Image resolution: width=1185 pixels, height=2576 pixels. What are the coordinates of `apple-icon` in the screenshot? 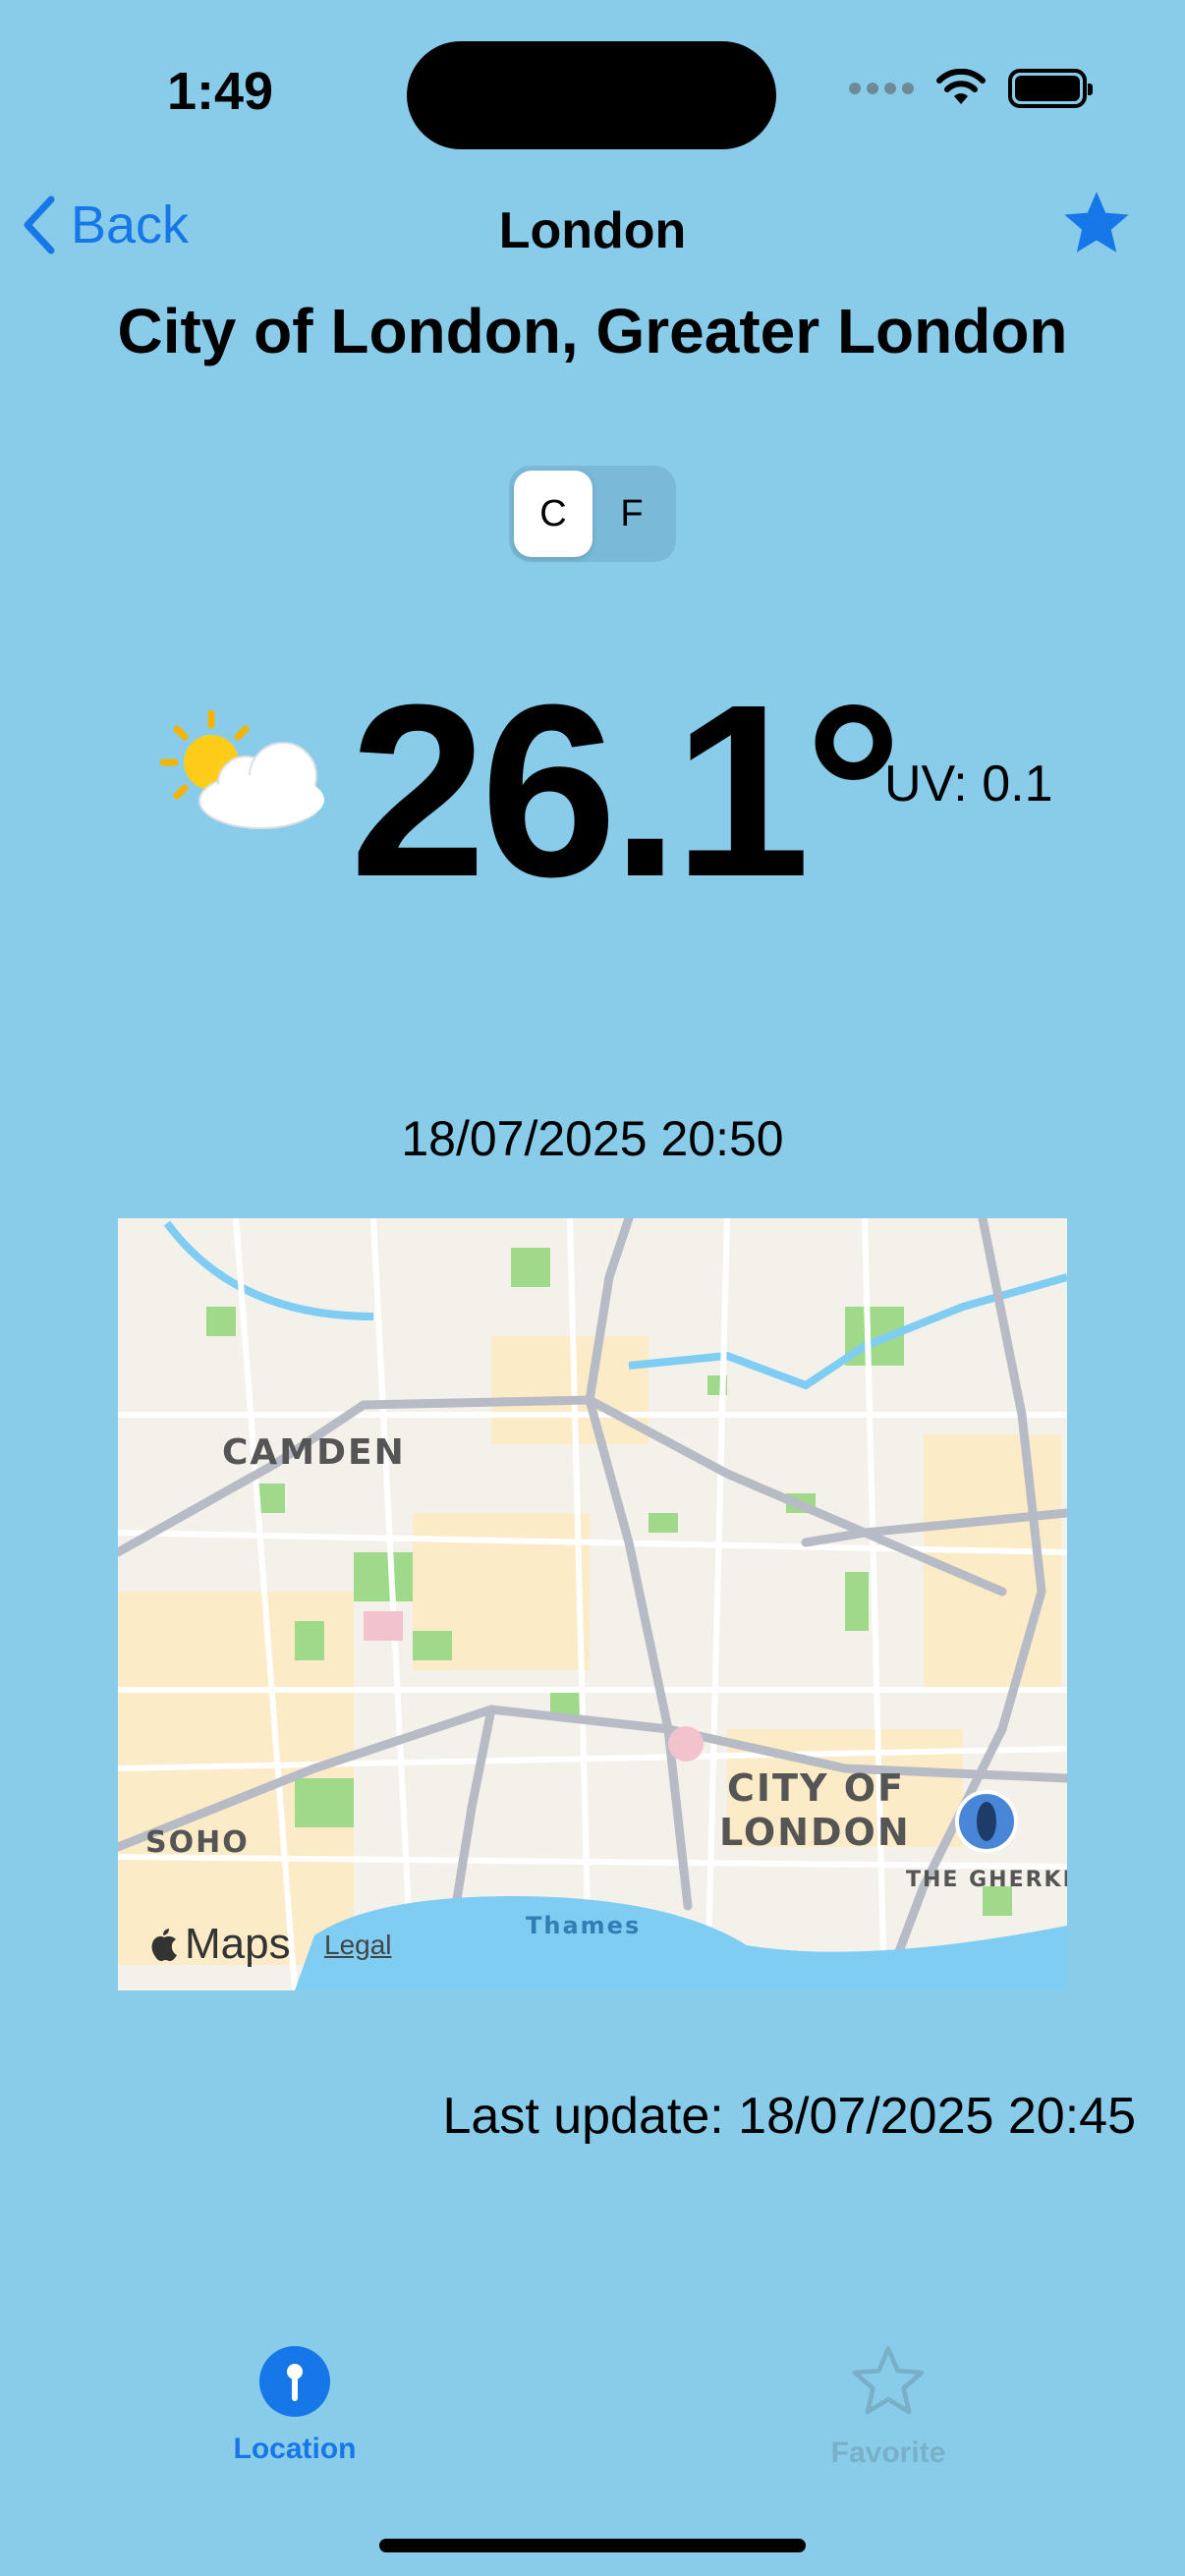 It's located at (164, 1945).